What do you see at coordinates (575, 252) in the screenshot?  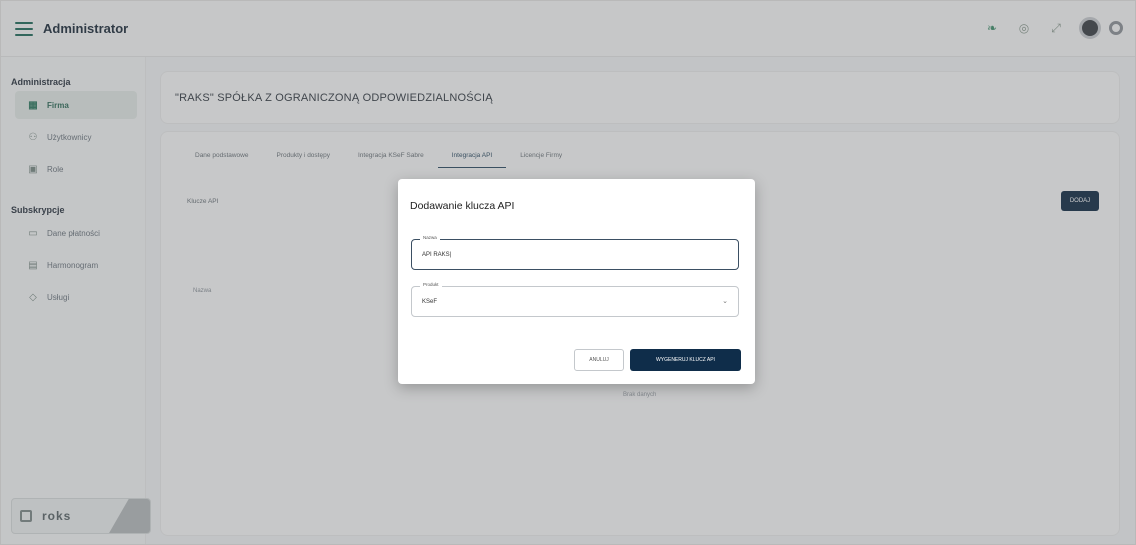 I see `name-field: Nazwa API RAKS|` at bounding box center [575, 252].